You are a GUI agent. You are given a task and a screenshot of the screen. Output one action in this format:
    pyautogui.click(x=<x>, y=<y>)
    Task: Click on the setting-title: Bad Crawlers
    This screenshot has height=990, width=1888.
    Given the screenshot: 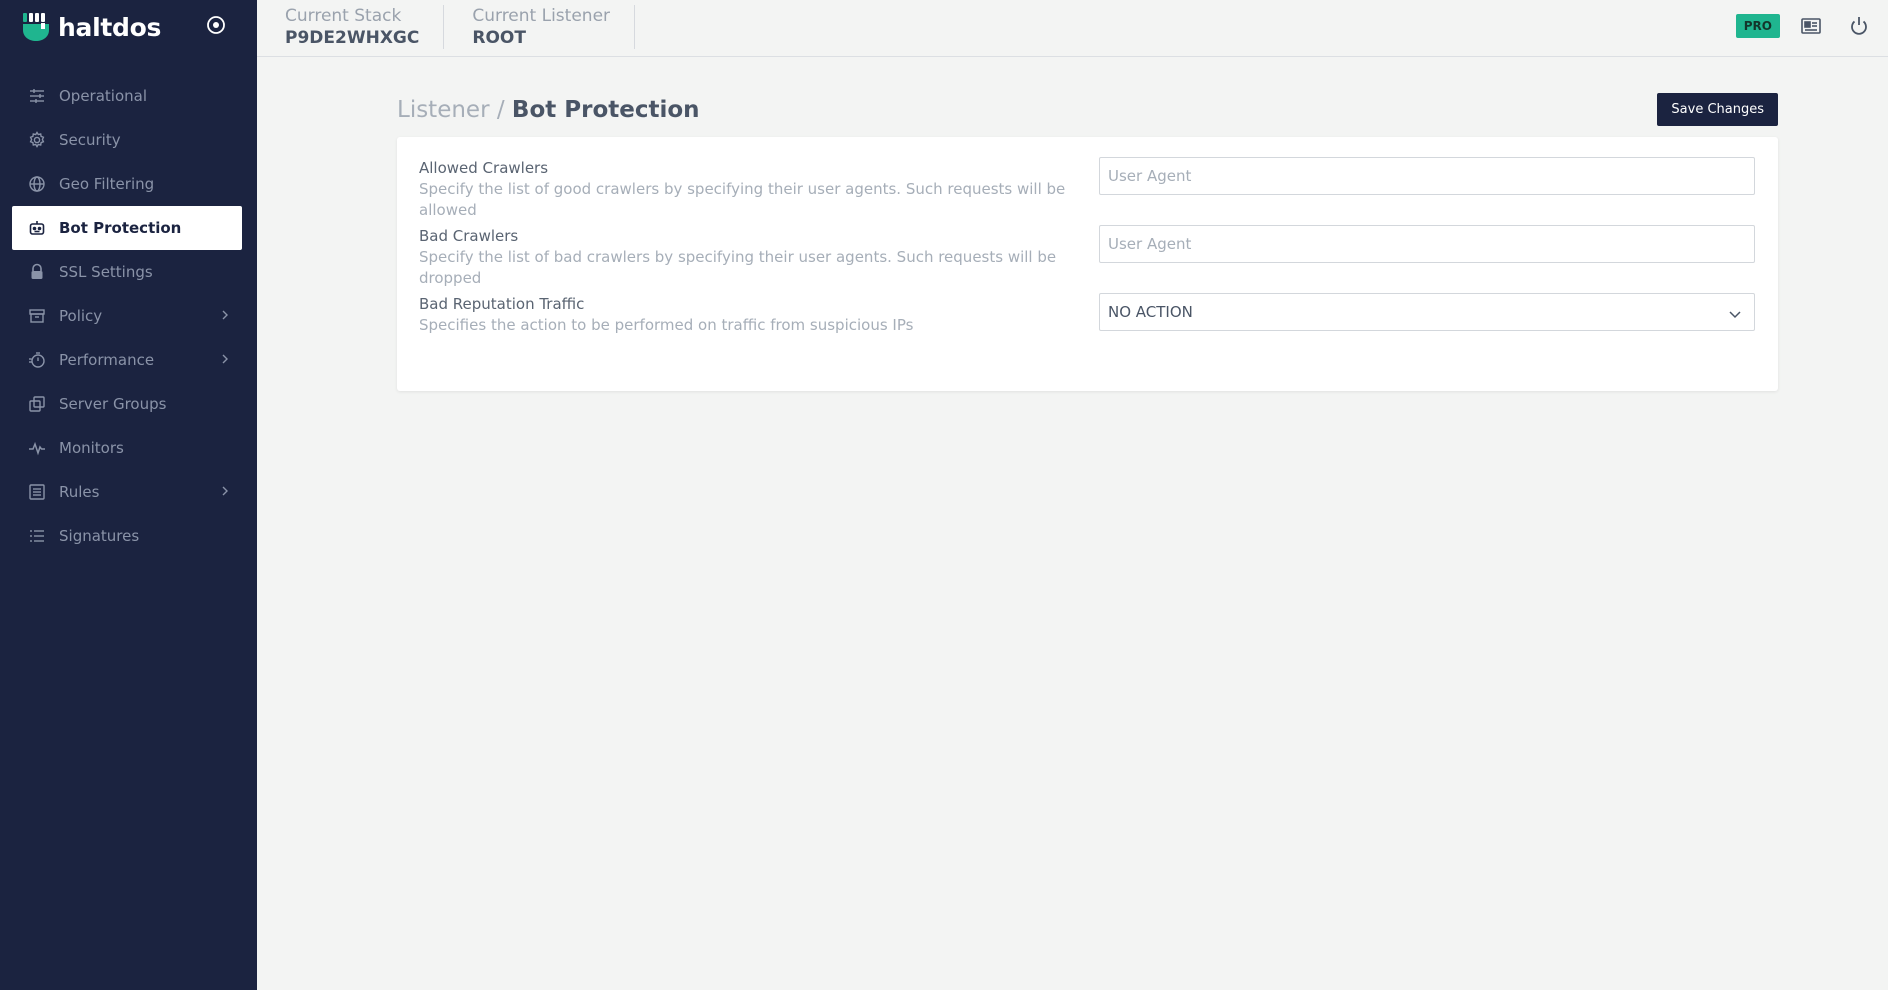 What is the action you would take?
    pyautogui.click(x=469, y=236)
    